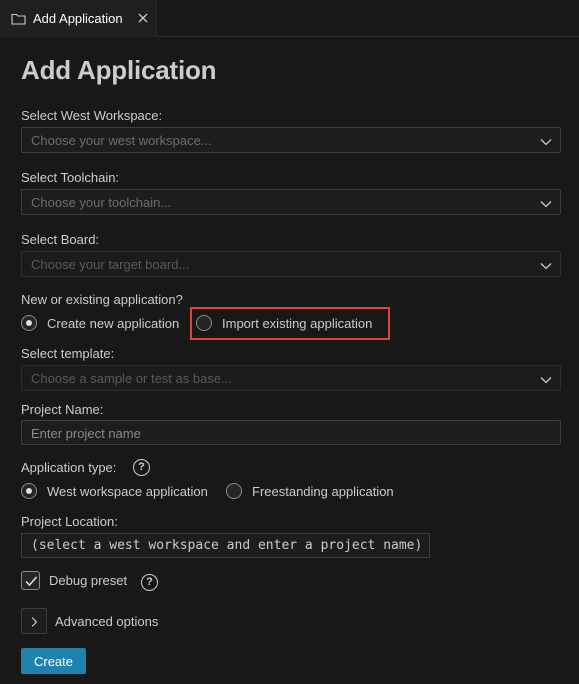  Describe the element at coordinates (68, 353) in the screenshot. I see `template-label: Select template:` at that location.